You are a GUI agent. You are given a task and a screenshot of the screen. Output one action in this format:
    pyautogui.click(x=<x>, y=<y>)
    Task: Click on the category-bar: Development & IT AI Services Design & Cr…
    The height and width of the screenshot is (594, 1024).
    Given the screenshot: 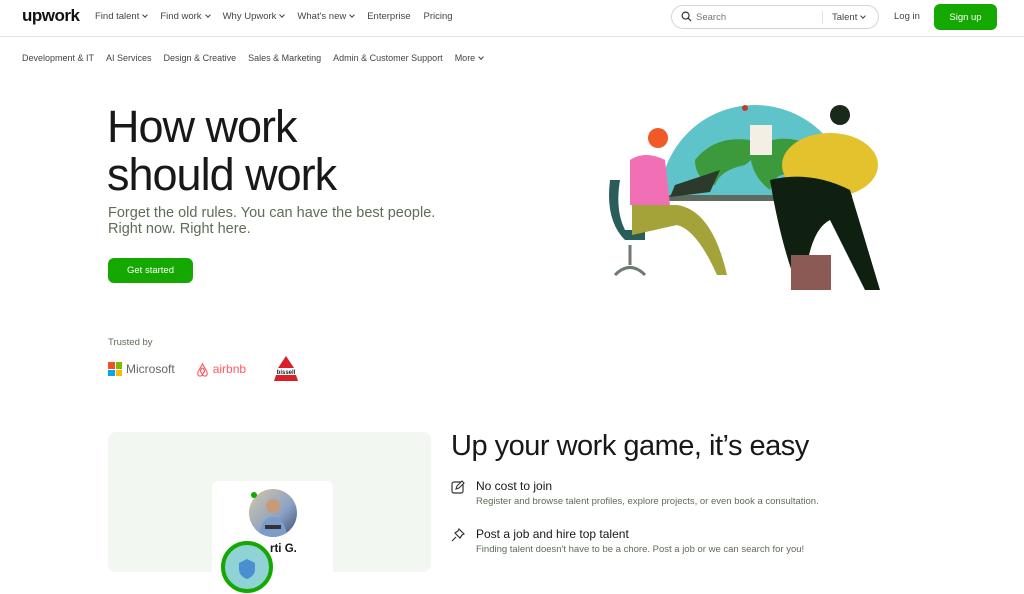 What is the action you would take?
    pyautogui.click(x=258, y=58)
    